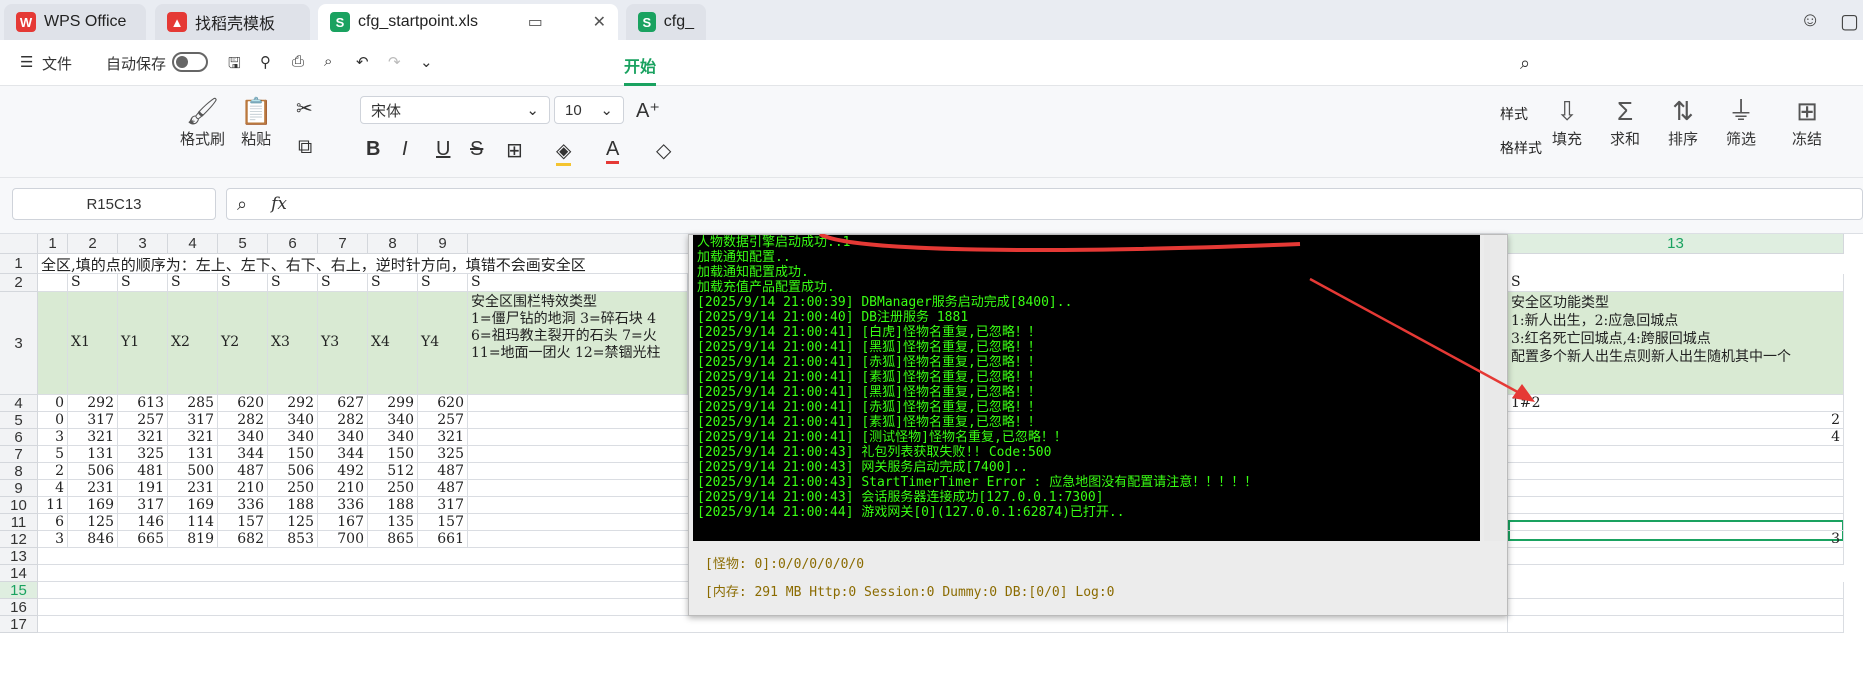 This screenshot has width=1863, height=687. What do you see at coordinates (1849, 21) in the screenshot?
I see `window-box-icon: ▢` at bounding box center [1849, 21].